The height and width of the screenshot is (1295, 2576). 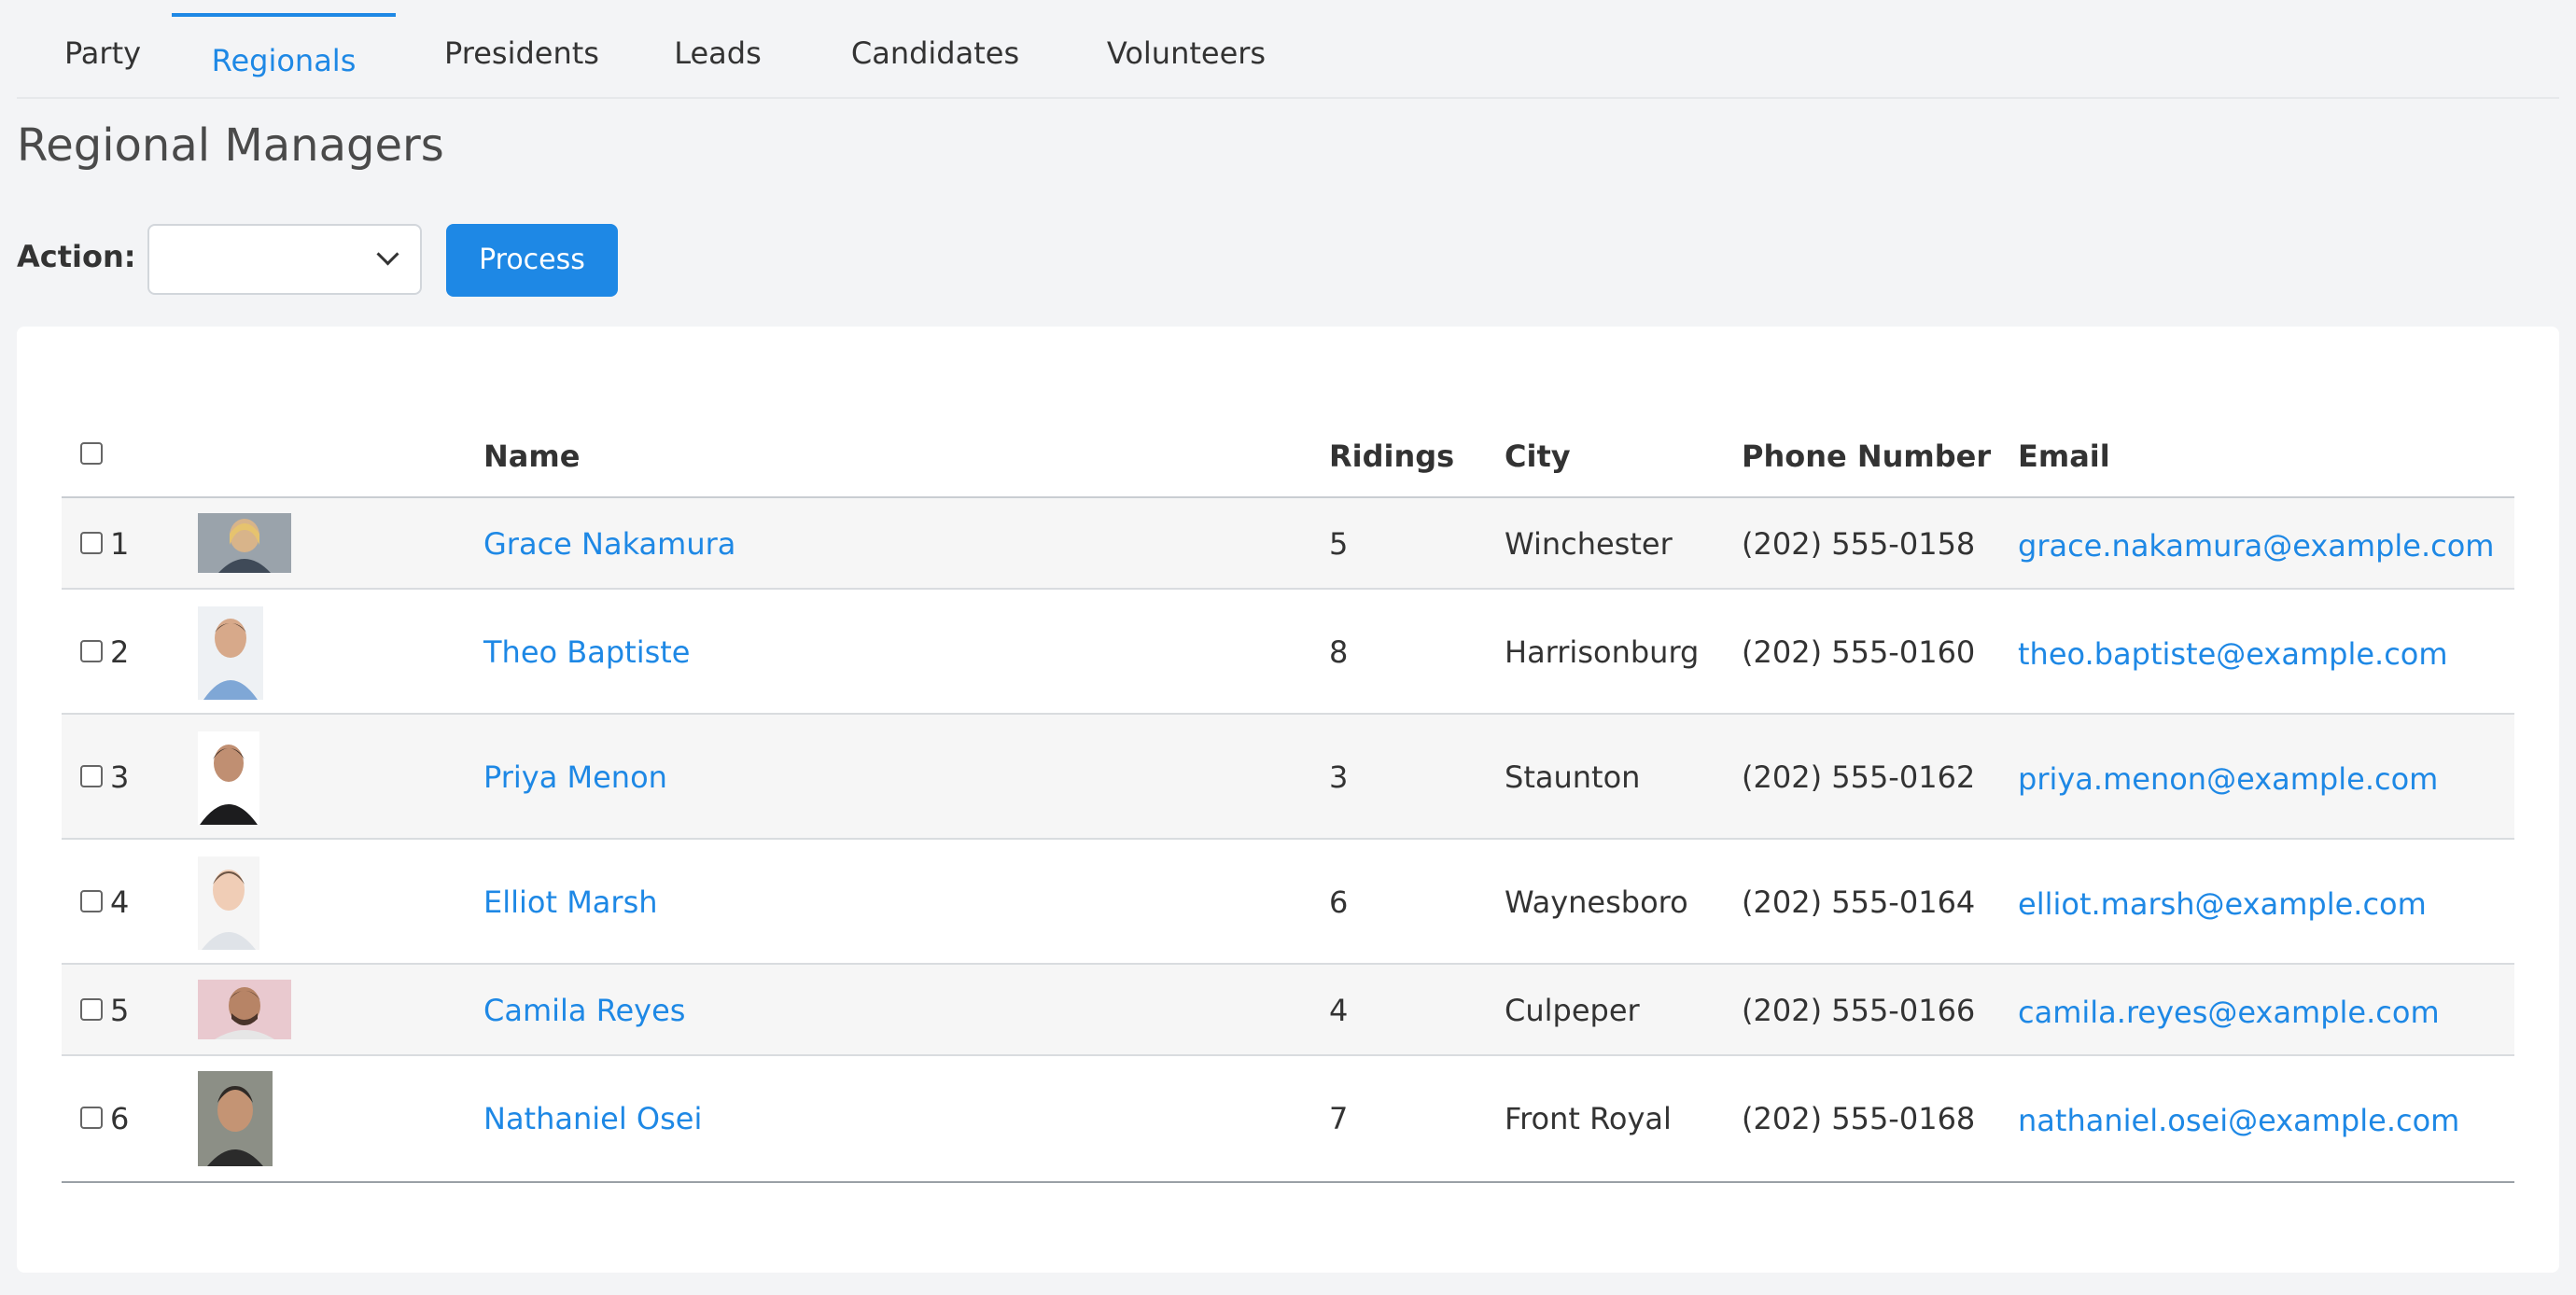 I want to click on tab-regionals: Regionals, so click(x=284, y=55).